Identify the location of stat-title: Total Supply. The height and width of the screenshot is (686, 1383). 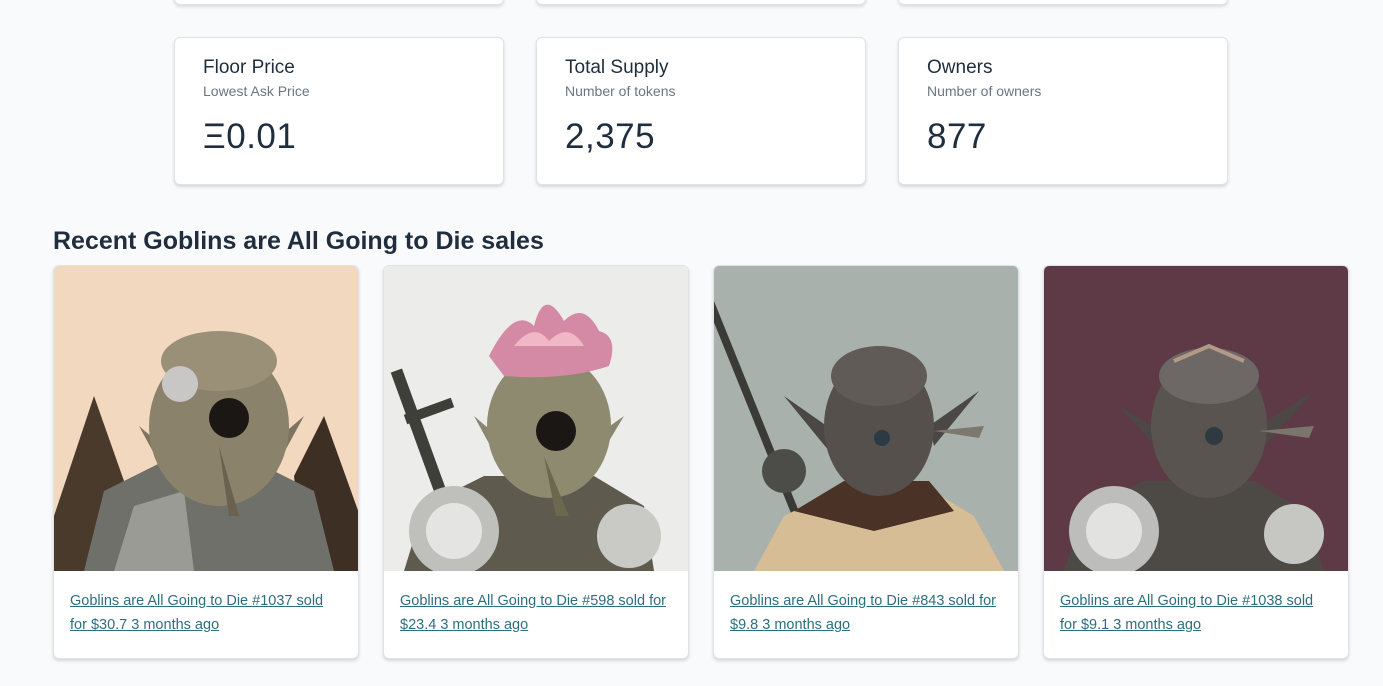
(617, 67).